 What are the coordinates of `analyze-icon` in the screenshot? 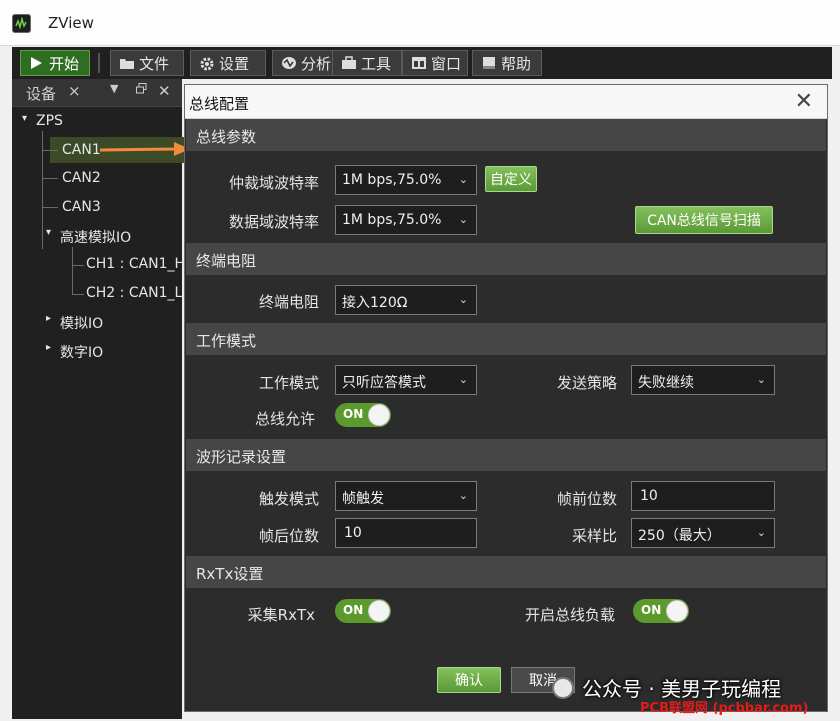 It's located at (289, 63).